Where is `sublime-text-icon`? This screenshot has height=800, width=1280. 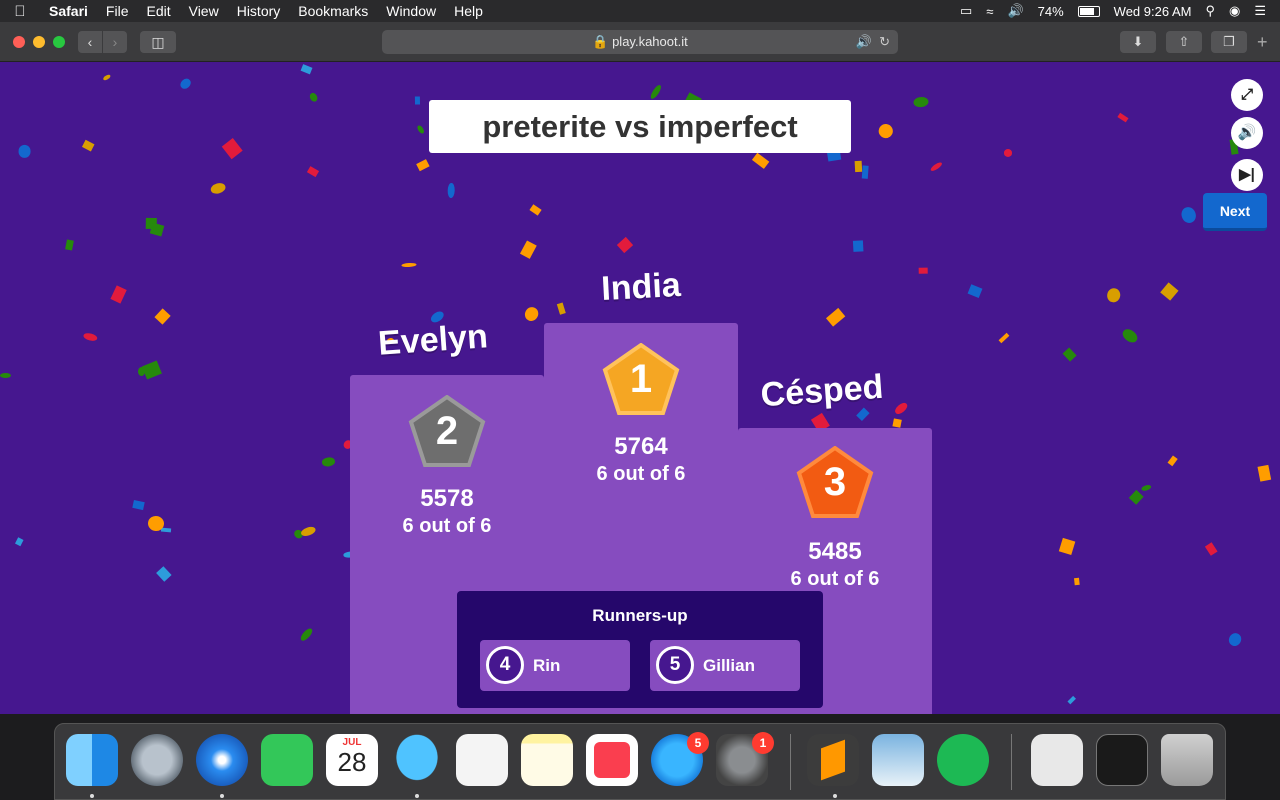 sublime-text-icon is located at coordinates (833, 760).